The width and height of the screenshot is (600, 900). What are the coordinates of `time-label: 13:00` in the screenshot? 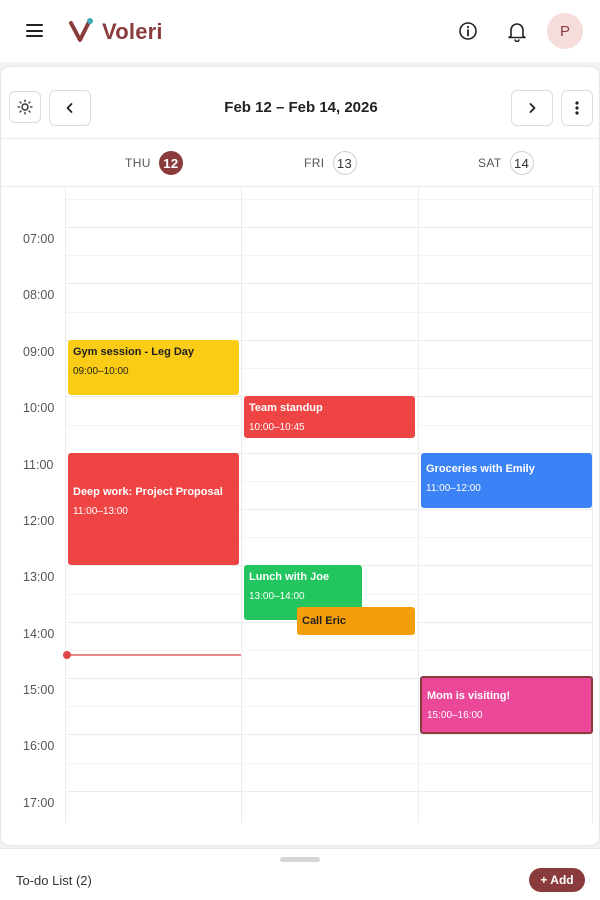 It's located at (39, 577).